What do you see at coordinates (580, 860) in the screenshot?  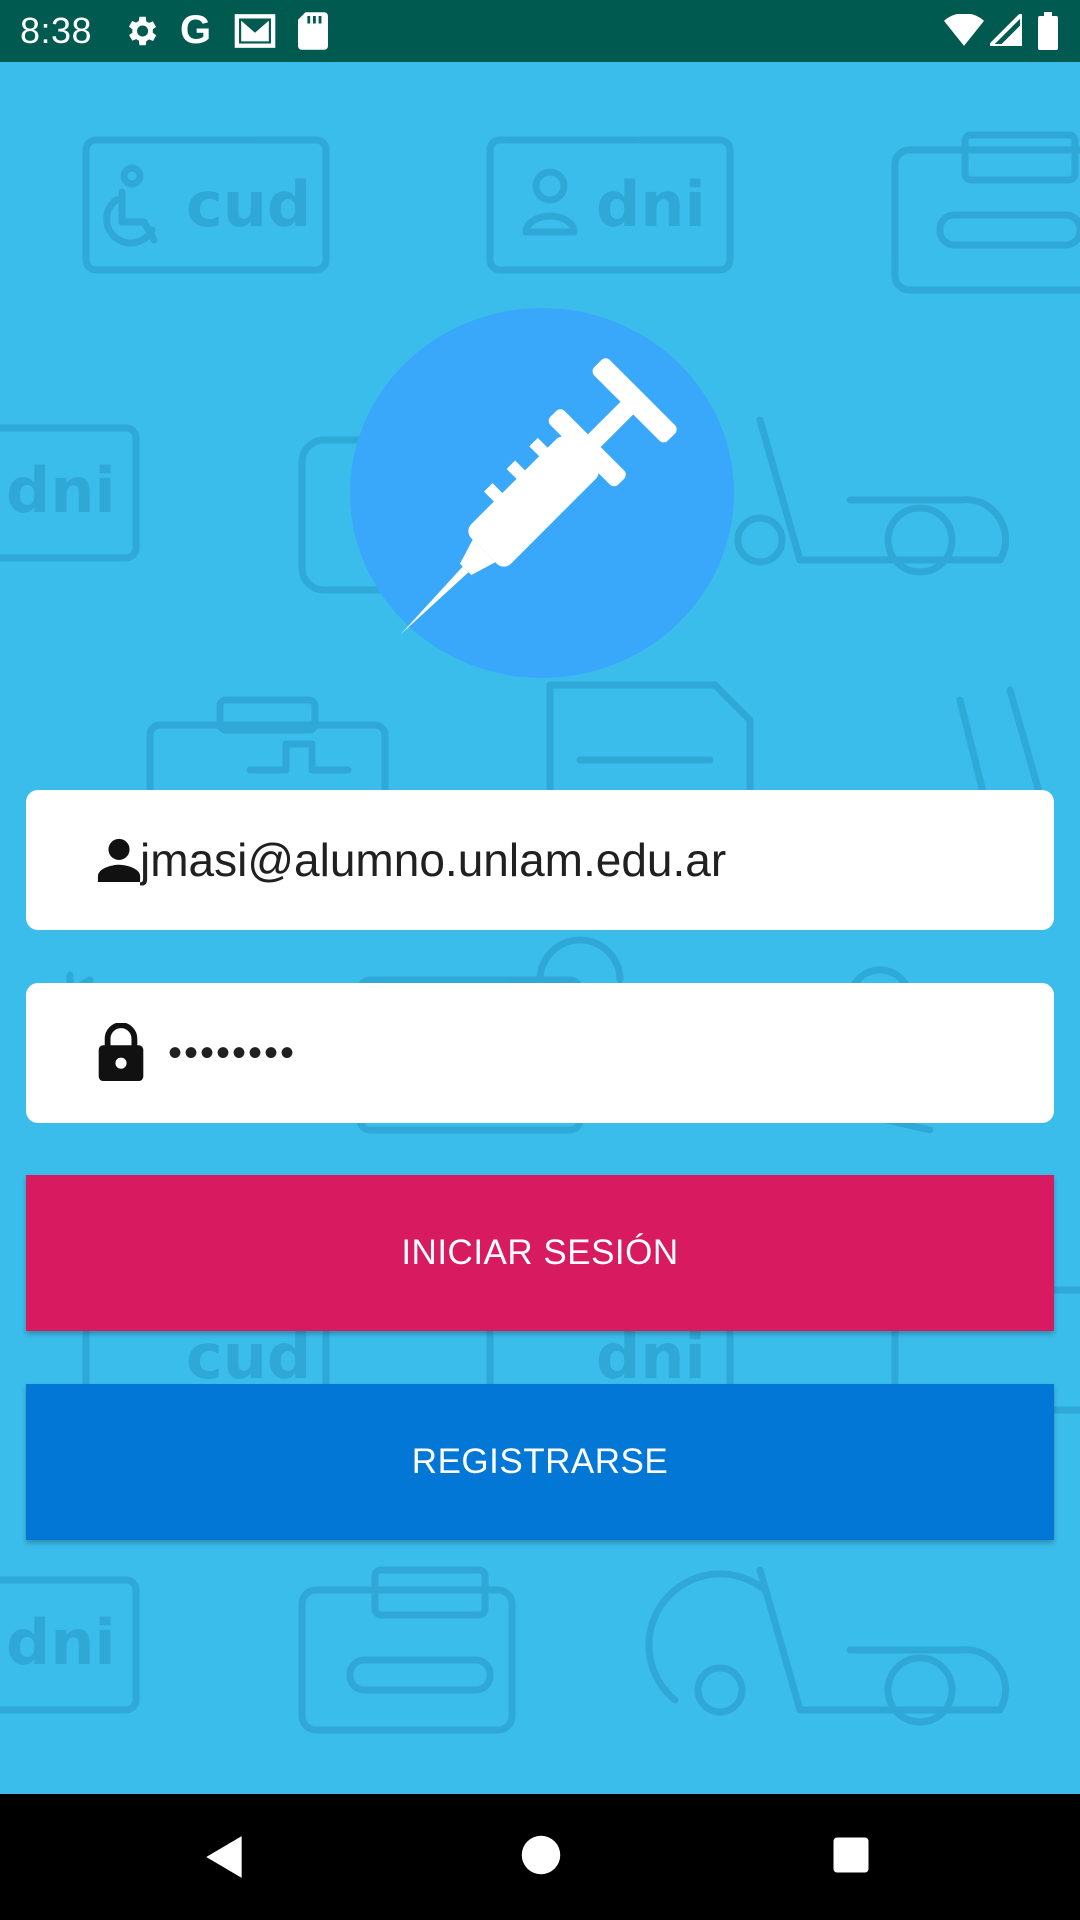 I see `email-input` at bounding box center [580, 860].